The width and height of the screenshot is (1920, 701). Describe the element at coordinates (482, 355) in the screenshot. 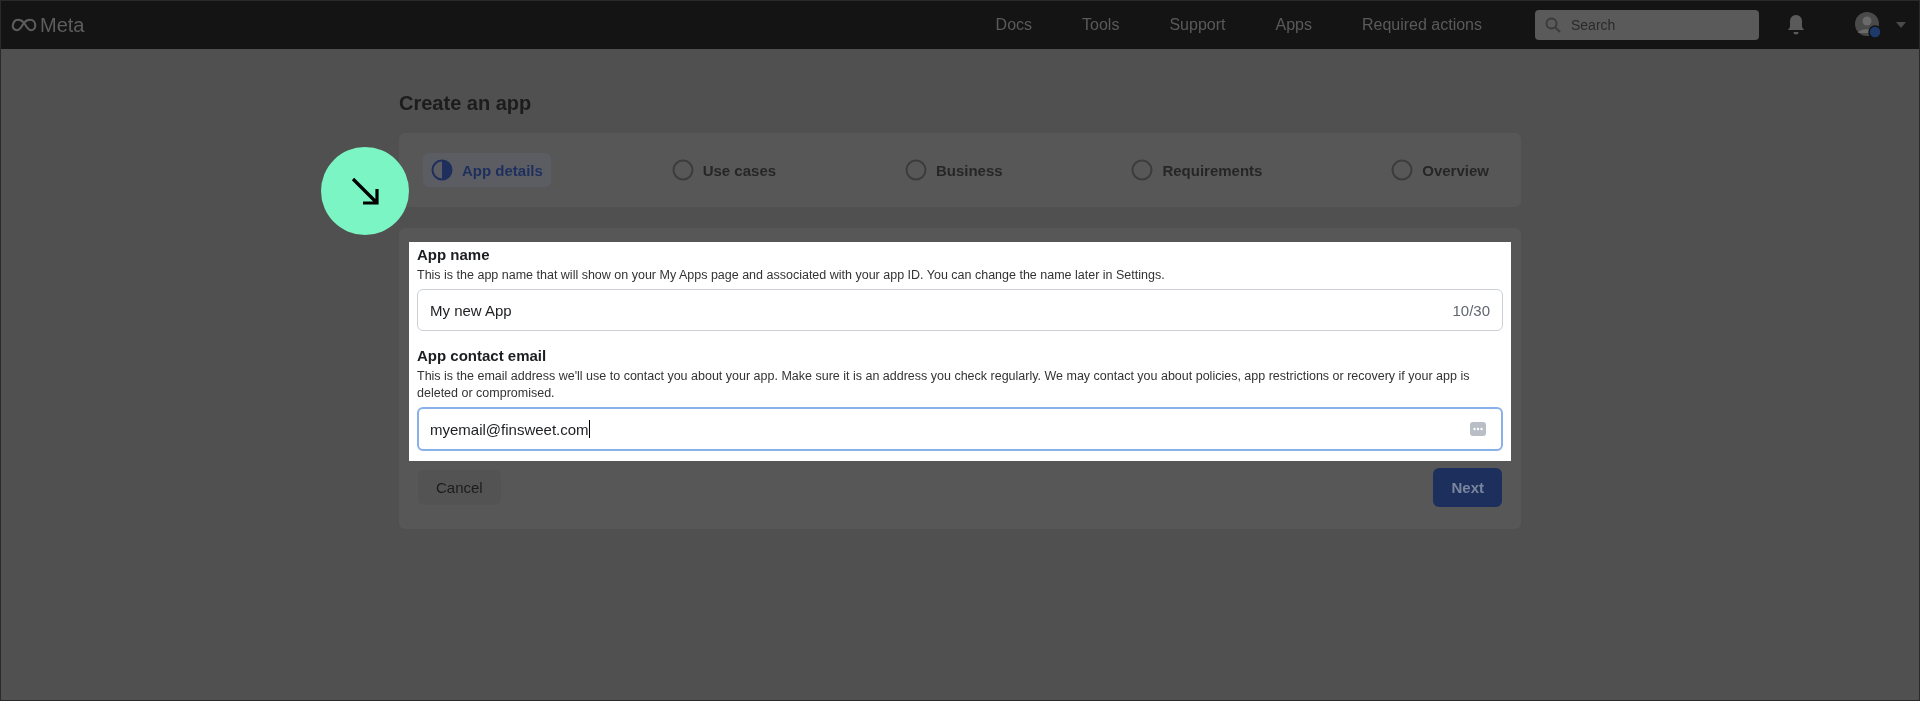

I see `field-label: App contact email` at that location.